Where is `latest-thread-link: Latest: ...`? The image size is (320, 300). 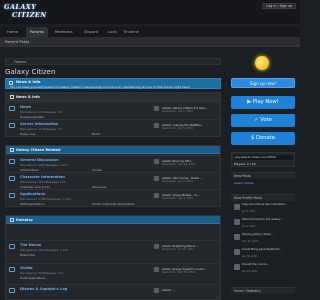
latest-thread-link: Latest: ... is located at coordinates (168, 290).